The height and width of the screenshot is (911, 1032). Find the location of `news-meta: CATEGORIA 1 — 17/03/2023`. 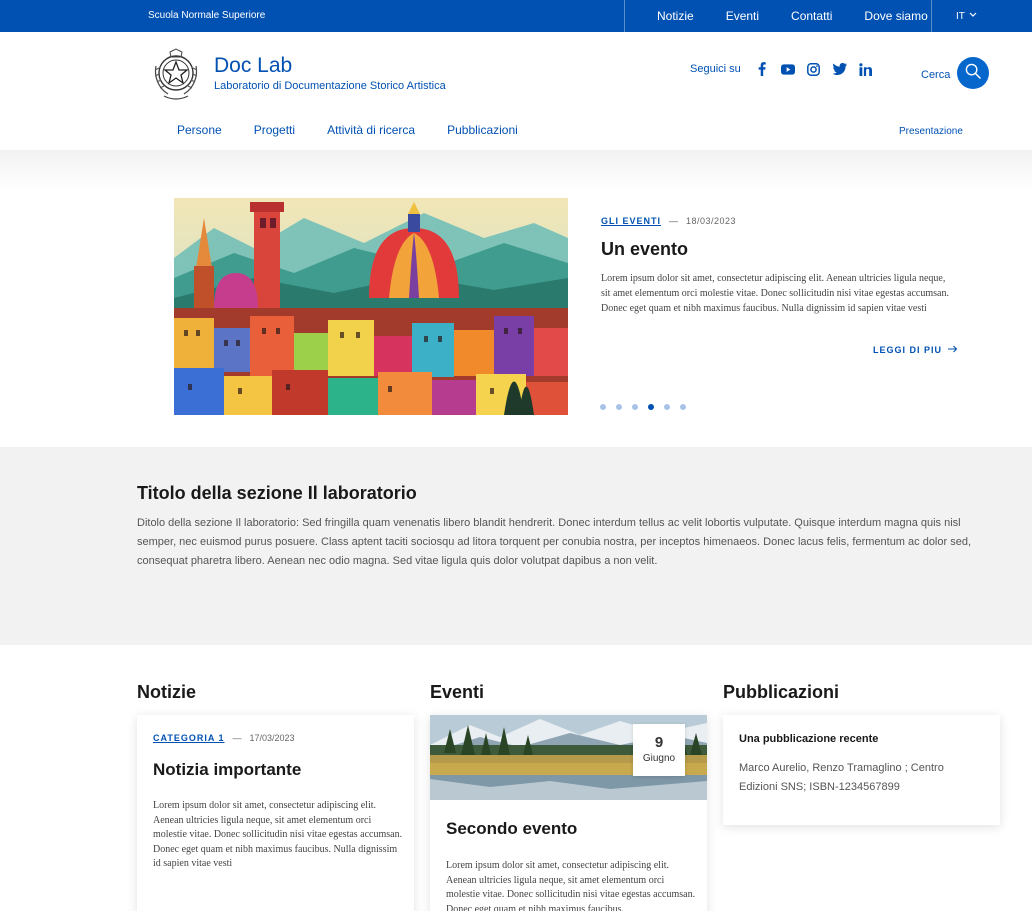

news-meta: CATEGORIA 1 — 17/03/2023 is located at coordinates (224, 738).